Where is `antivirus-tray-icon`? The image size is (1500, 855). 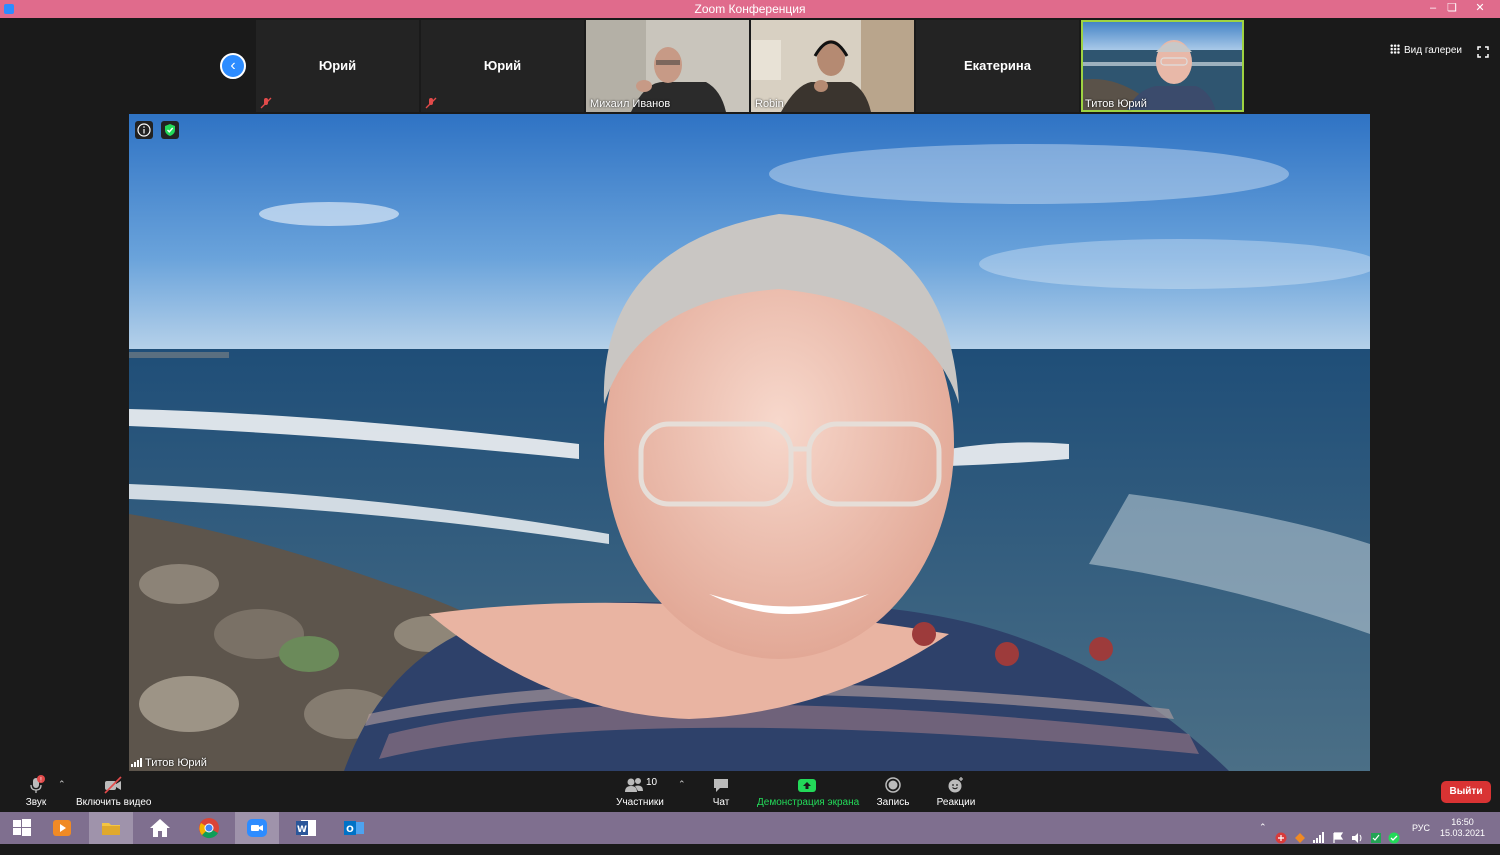
antivirus-tray-icon is located at coordinates (1281, 838).